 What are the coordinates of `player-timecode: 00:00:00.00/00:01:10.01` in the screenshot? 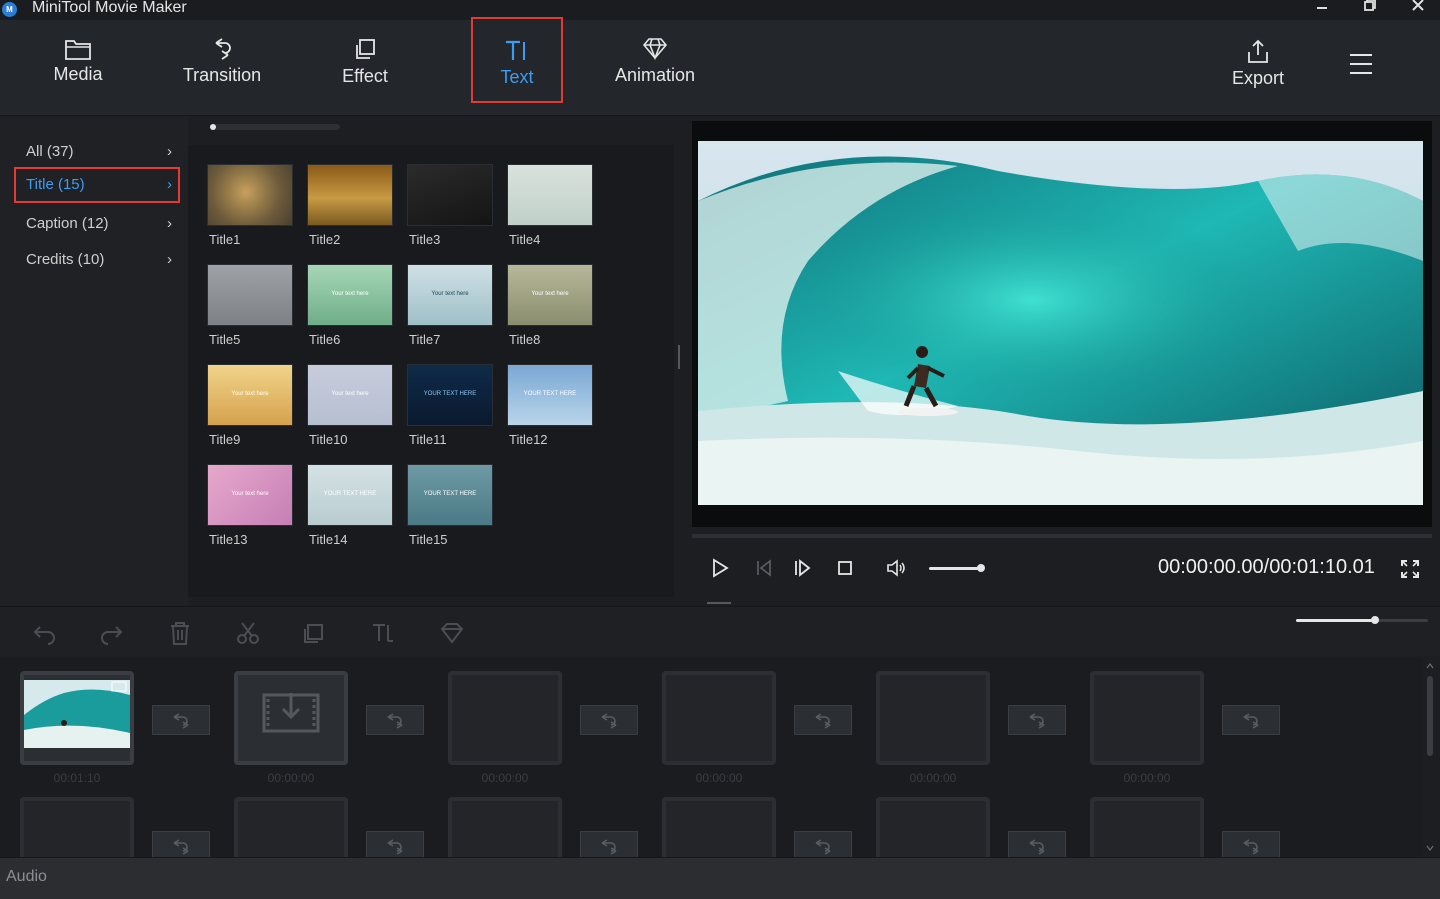 It's located at (1266, 567).